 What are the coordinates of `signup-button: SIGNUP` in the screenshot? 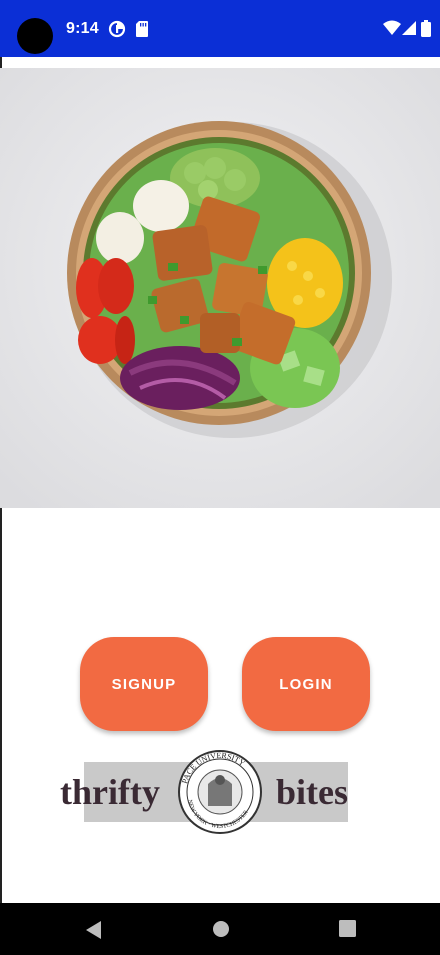 It's located at (144, 684).